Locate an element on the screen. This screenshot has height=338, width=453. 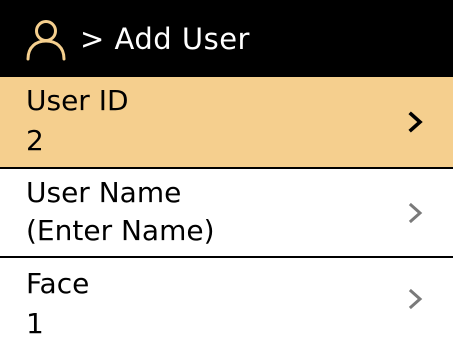
menu-item-label: User Name is located at coordinates (104, 192).